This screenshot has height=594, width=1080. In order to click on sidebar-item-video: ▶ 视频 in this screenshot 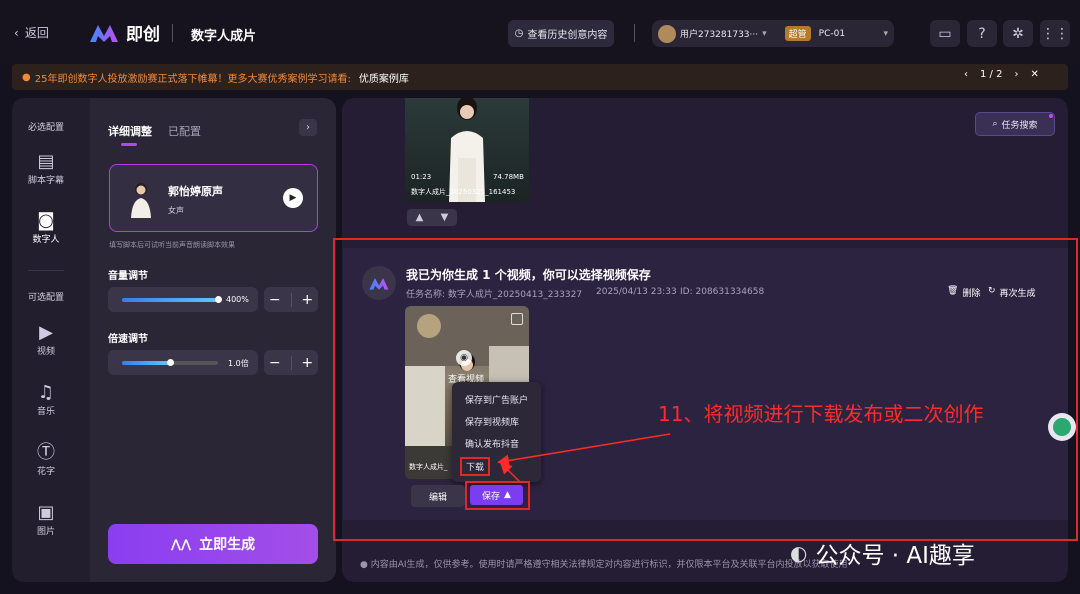, I will do `click(46, 339)`.